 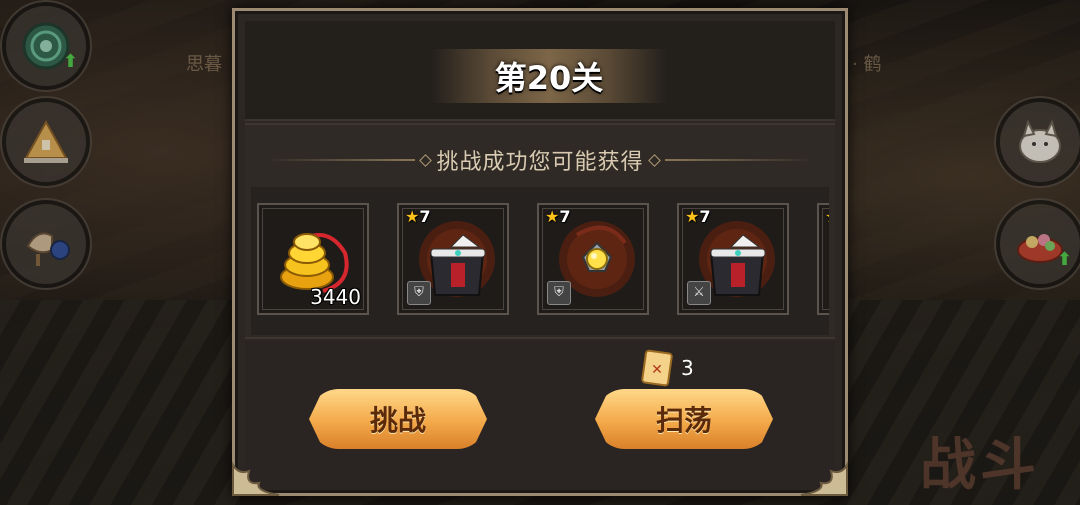 What do you see at coordinates (335, 297) in the screenshot?
I see `item-count: 3440` at bounding box center [335, 297].